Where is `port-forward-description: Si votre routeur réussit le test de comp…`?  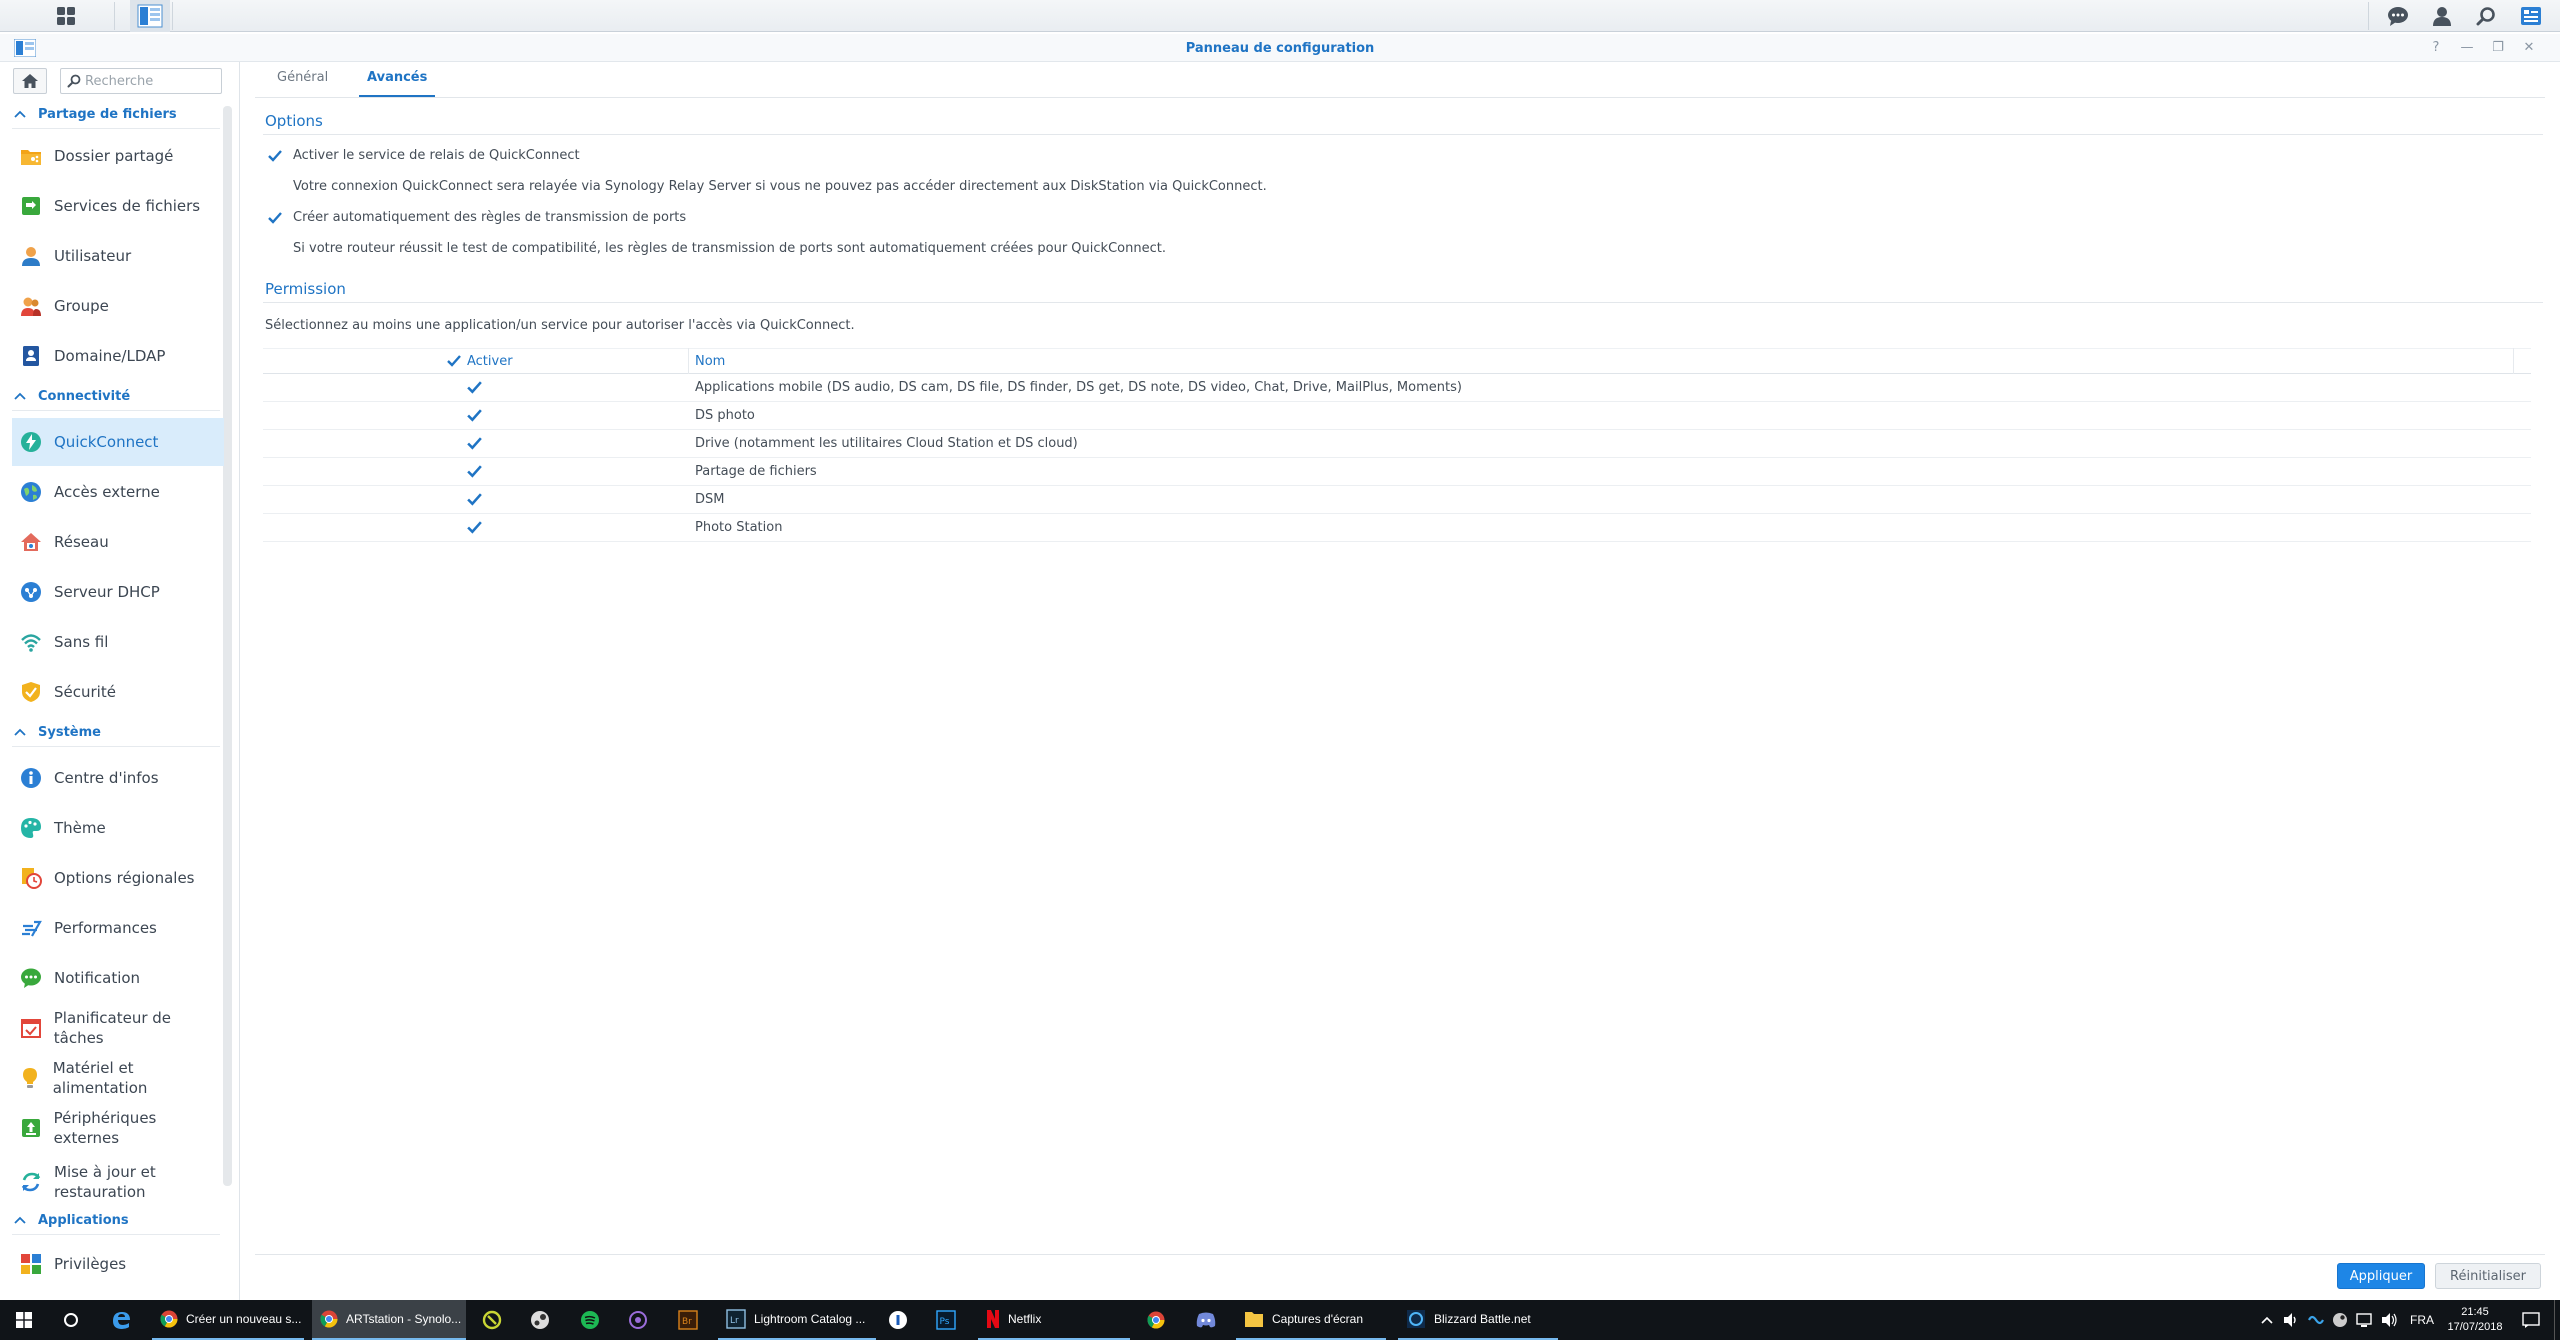
port-forward-description: Si votre routeur réussit le test de comp… is located at coordinates (729, 248).